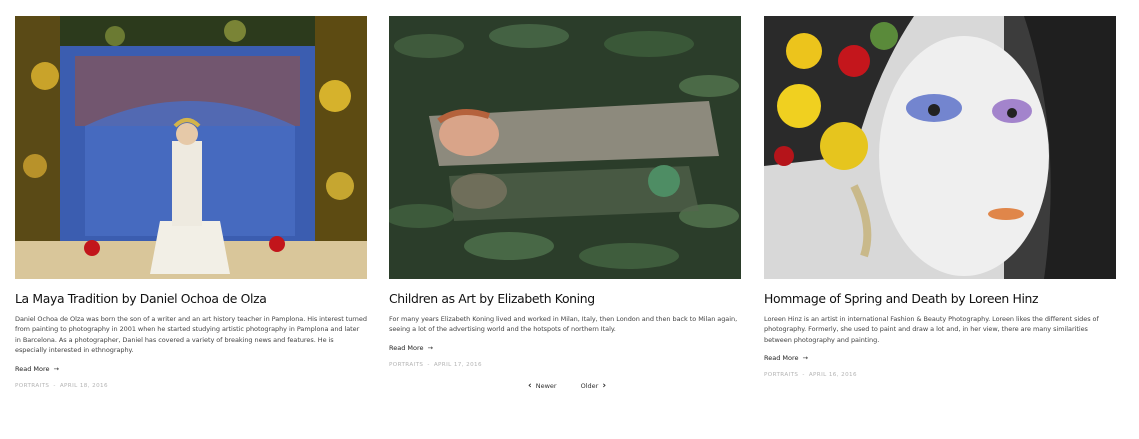 Image resolution: width=1139 pixels, height=439 pixels. What do you see at coordinates (832, 375) in the screenshot?
I see `post-date: APRIL 16, 2016` at bounding box center [832, 375].